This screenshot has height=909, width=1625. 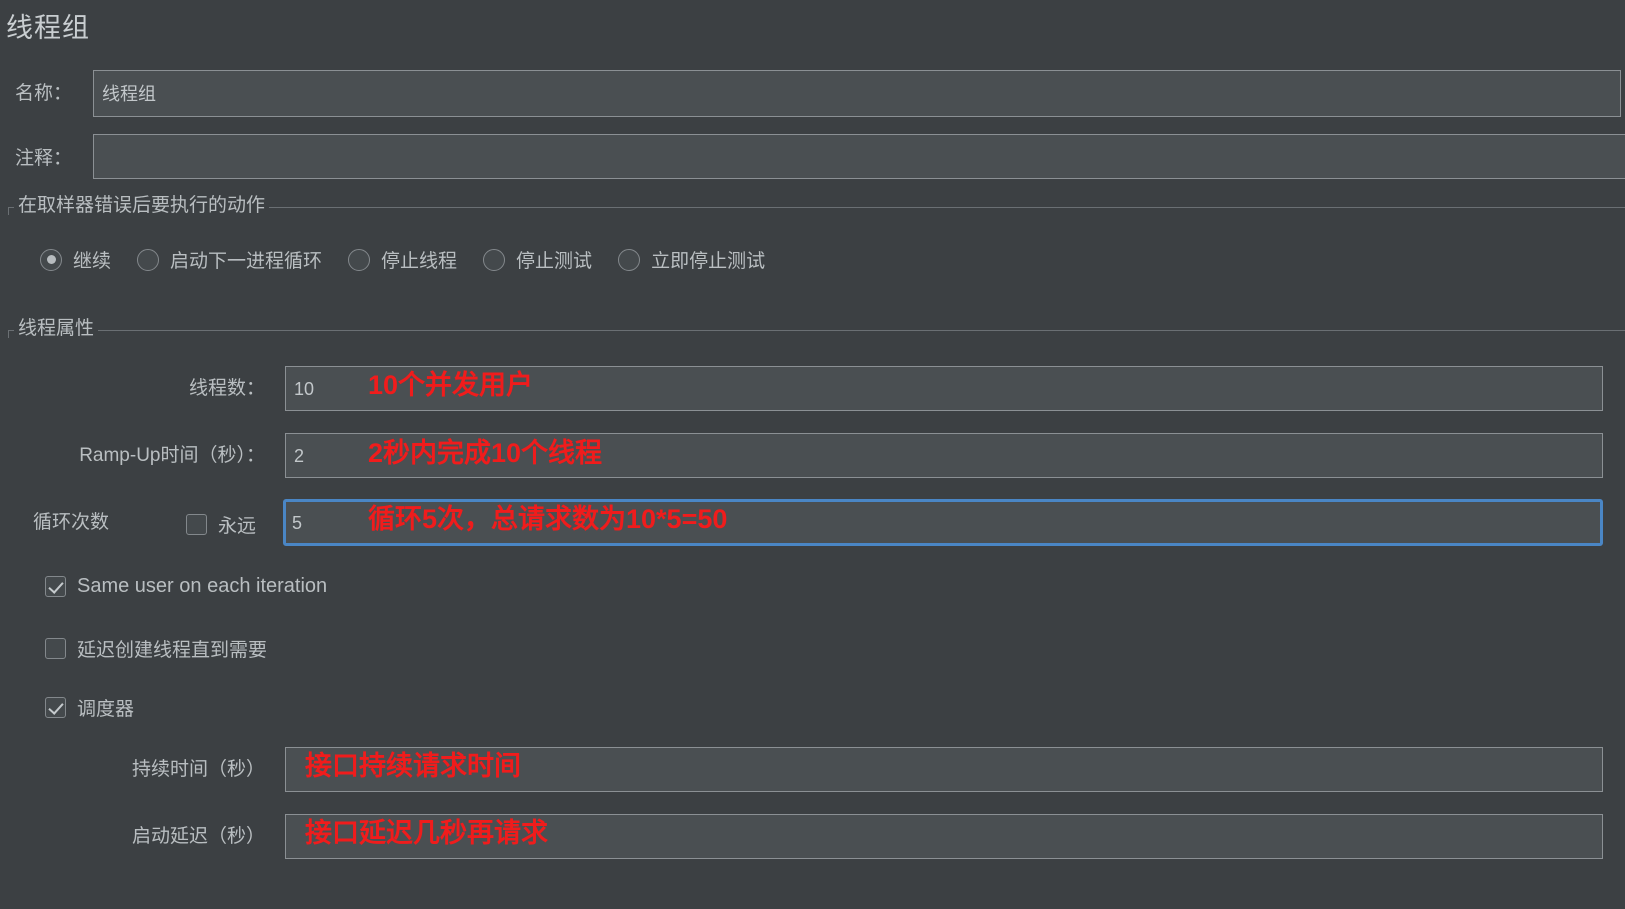 What do you see at coordinates (554, 261) in the screenshot?
I see `radio-label-stop-test: 停止测试` at bounding box center [554, 261].